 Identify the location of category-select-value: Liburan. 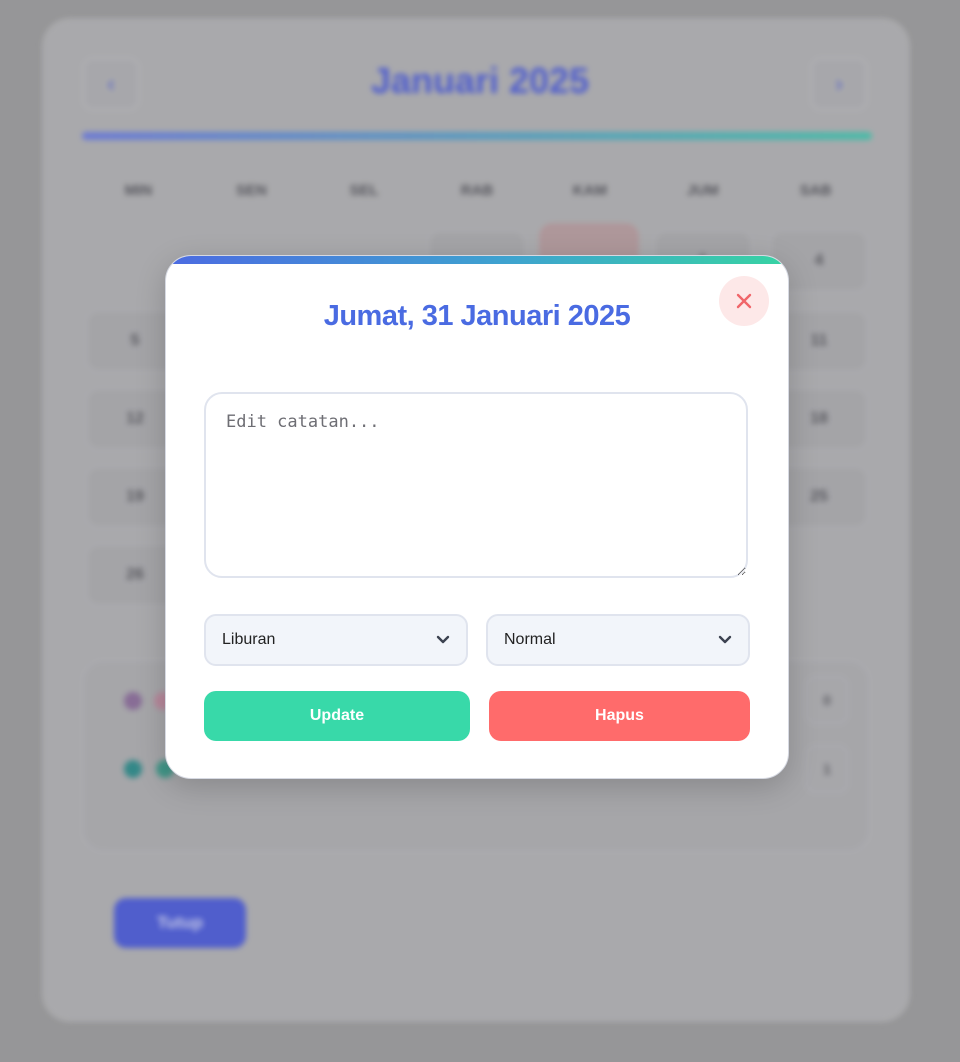
(249, 639).